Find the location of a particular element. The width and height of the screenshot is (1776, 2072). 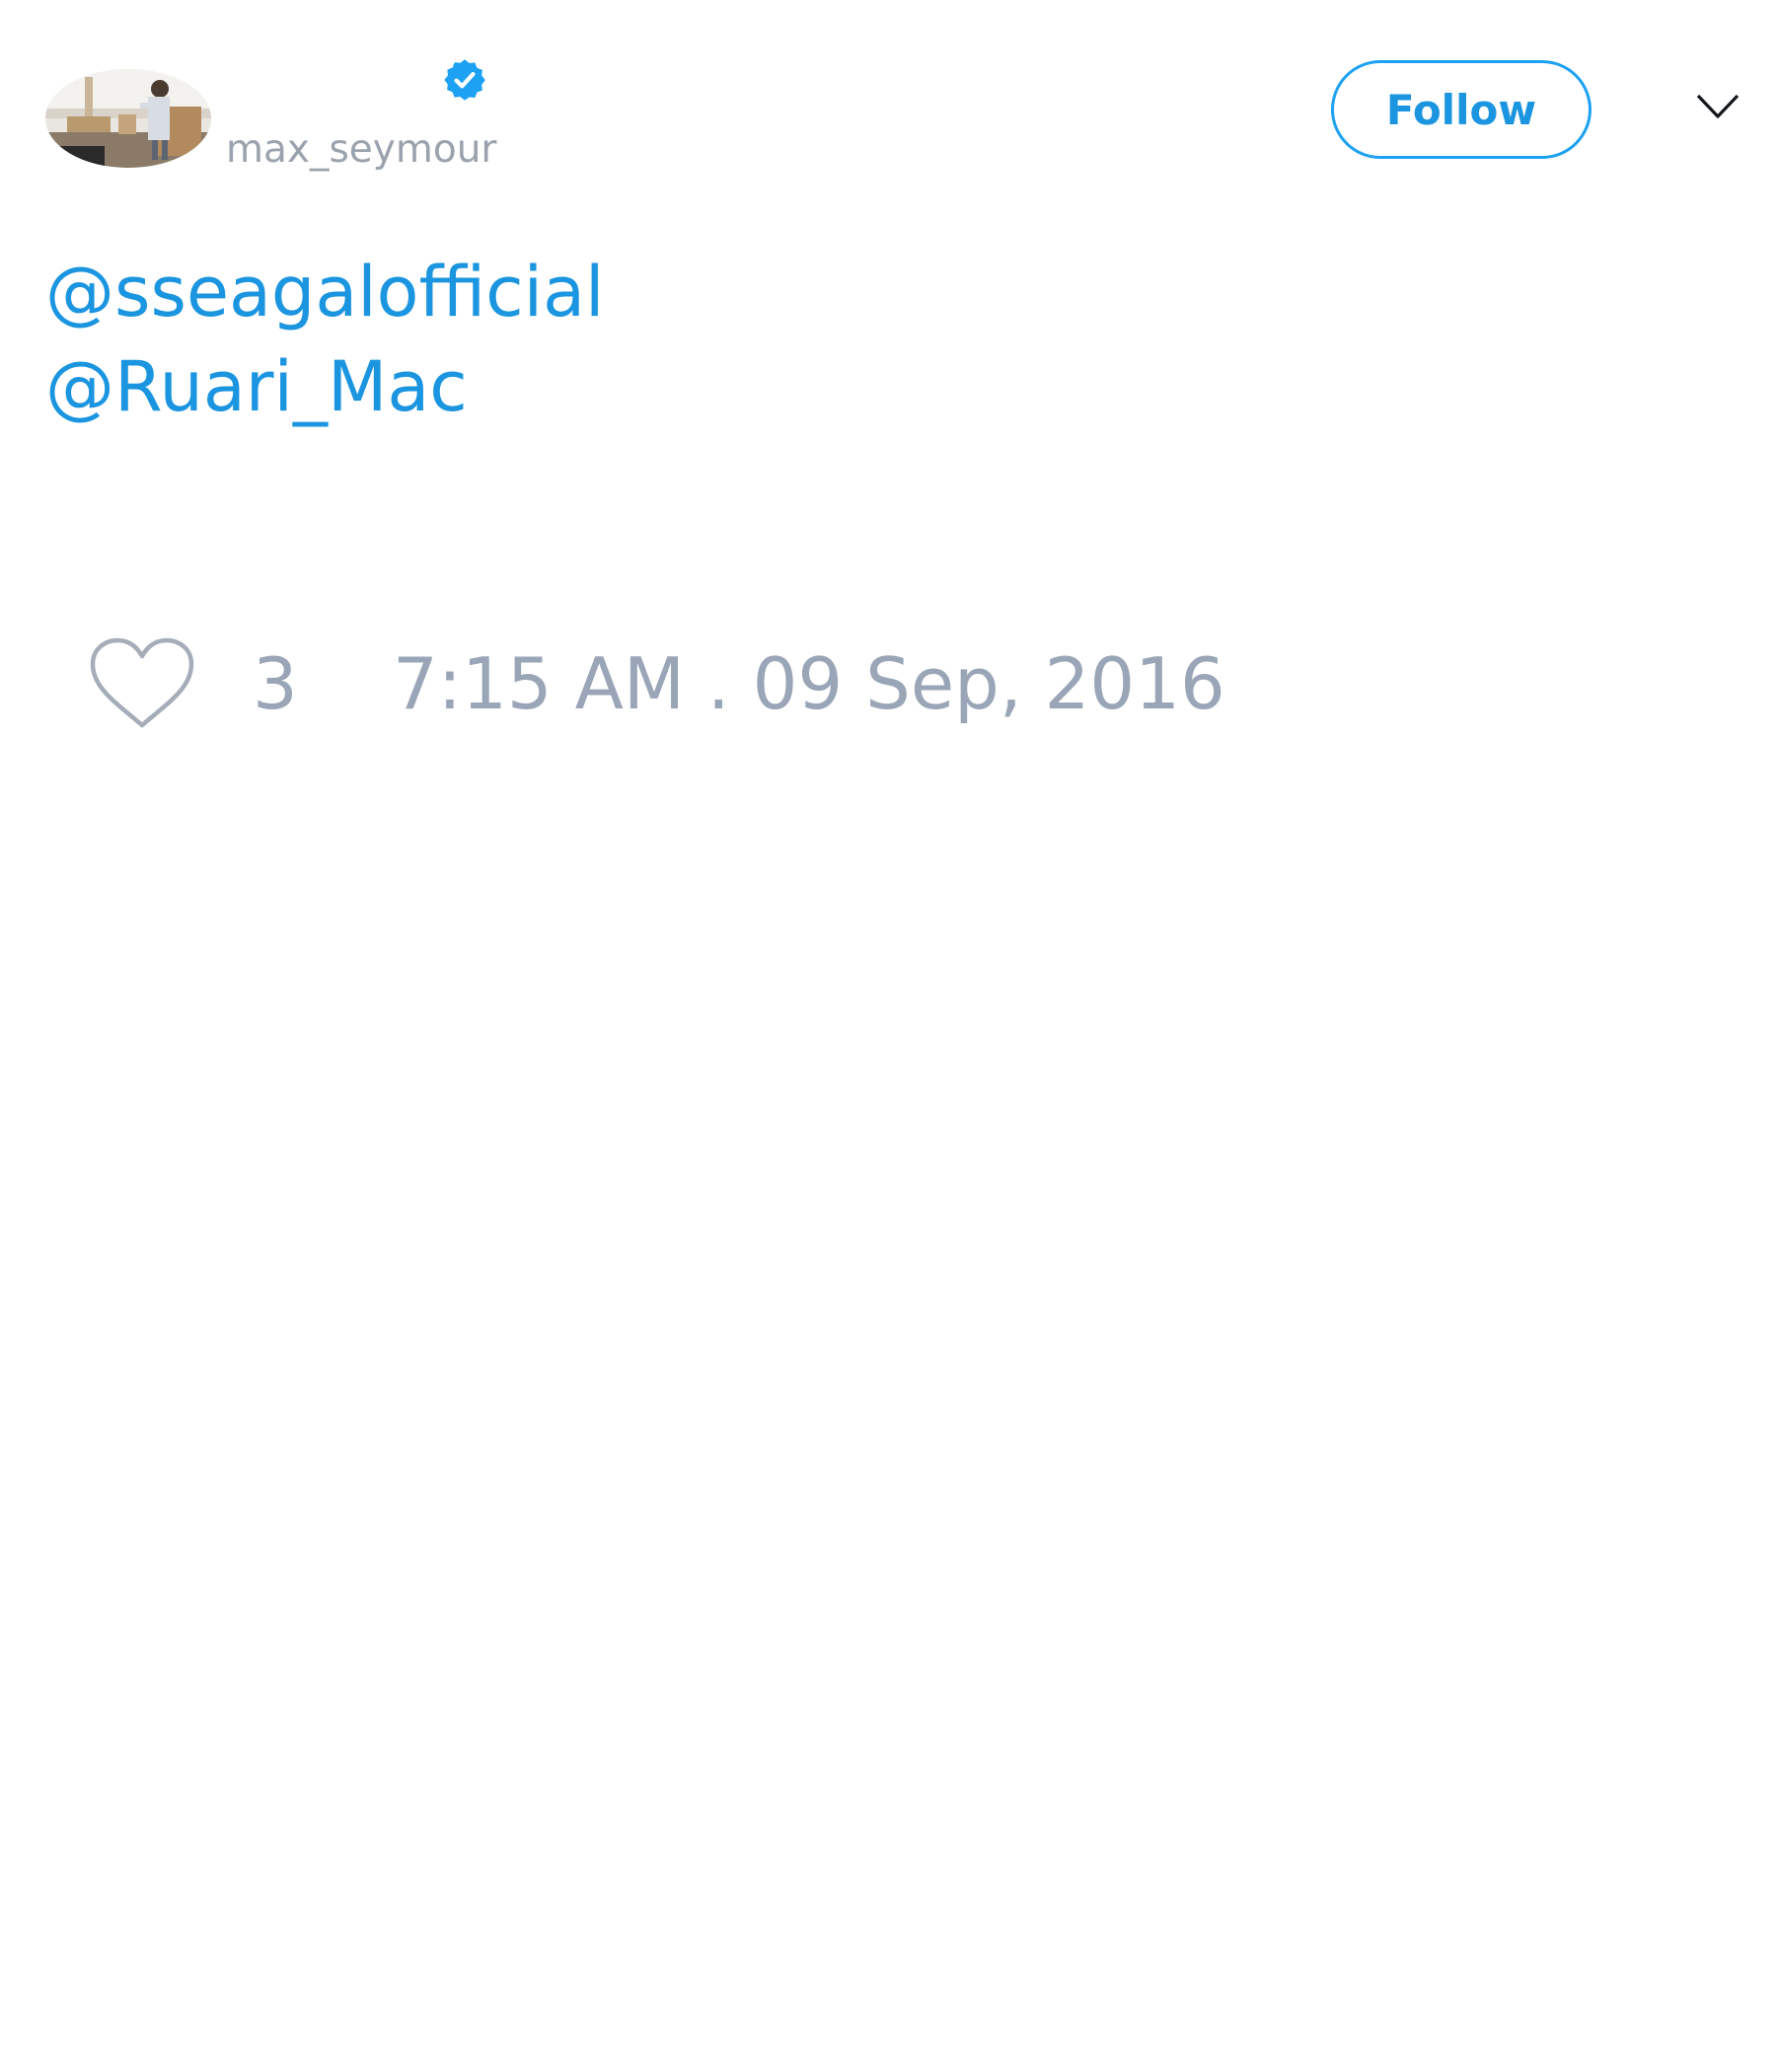

mention-link: @Ruari_Mac is located at coordinates (325, 387).